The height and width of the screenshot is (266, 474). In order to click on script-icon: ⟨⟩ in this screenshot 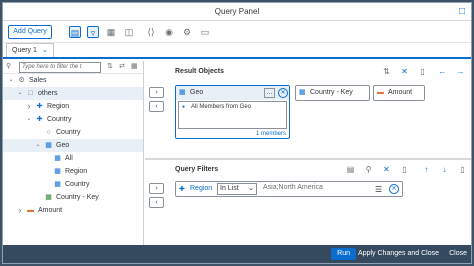, I will do `click(151, 32)`.